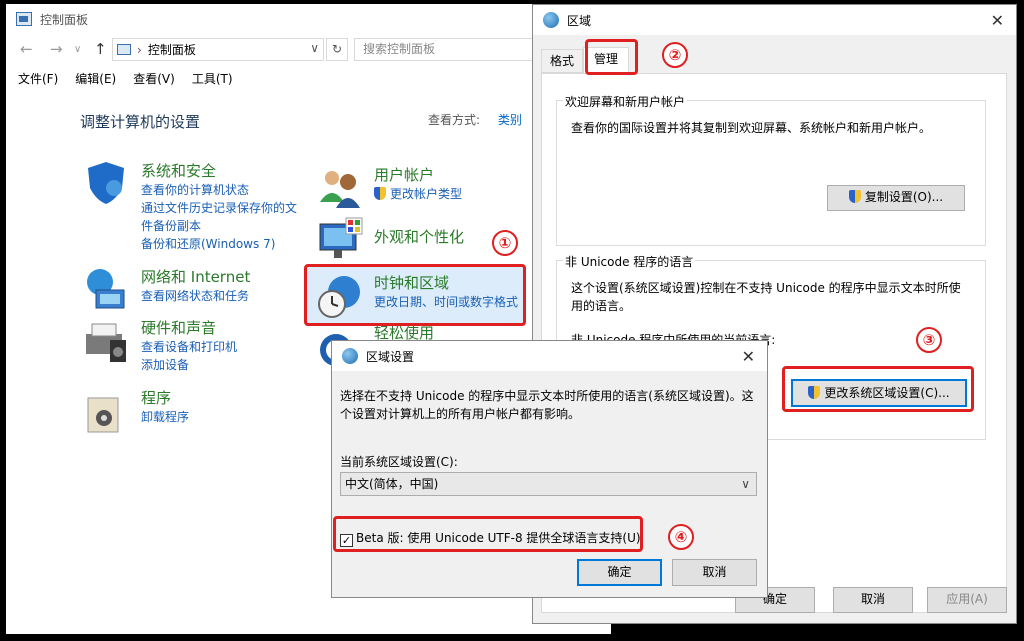 This screenshot has width=1024, height=641. Describe the element at coordinates (505, 243) in the screenshot. I see `annotation-number-1: ①` at that location.